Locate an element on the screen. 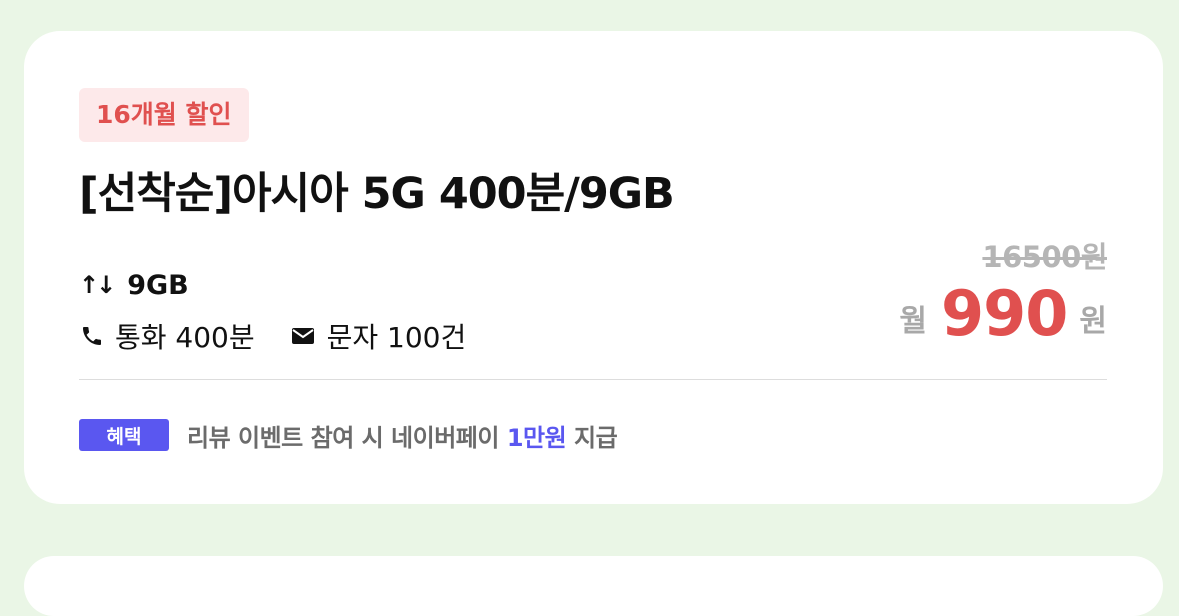  monthly-price: 월 990 원 is located at coordinates (1003, 313).